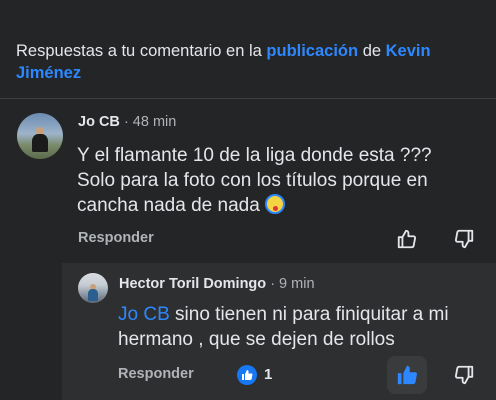 The height and width of the screenshot is (400, 496). Describe the element at coordinates (40, 136) in the screenshot. I see `commenter-avatar` at that location.